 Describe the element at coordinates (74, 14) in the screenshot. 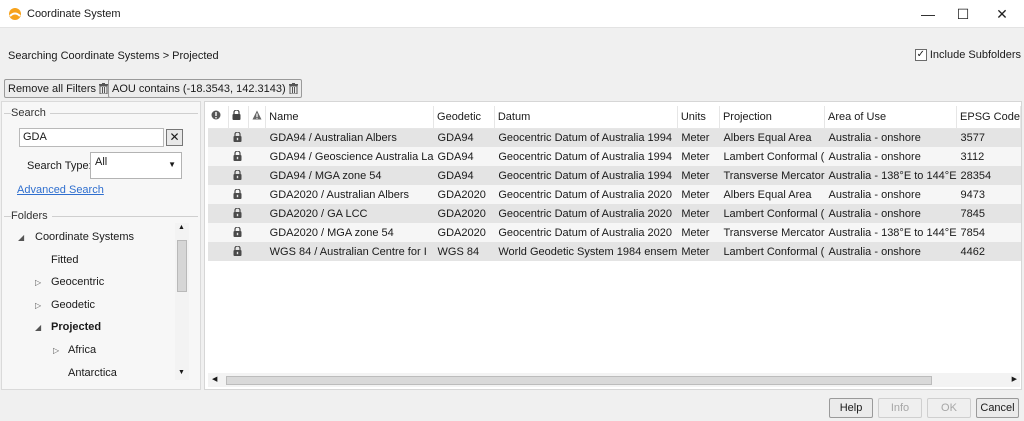

I see `window-title: Coordinate System` at that location.